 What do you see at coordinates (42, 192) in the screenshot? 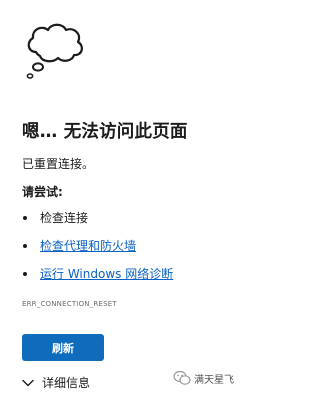
I see `try-heading: 请尝试:` at bounding box center [42, 192].